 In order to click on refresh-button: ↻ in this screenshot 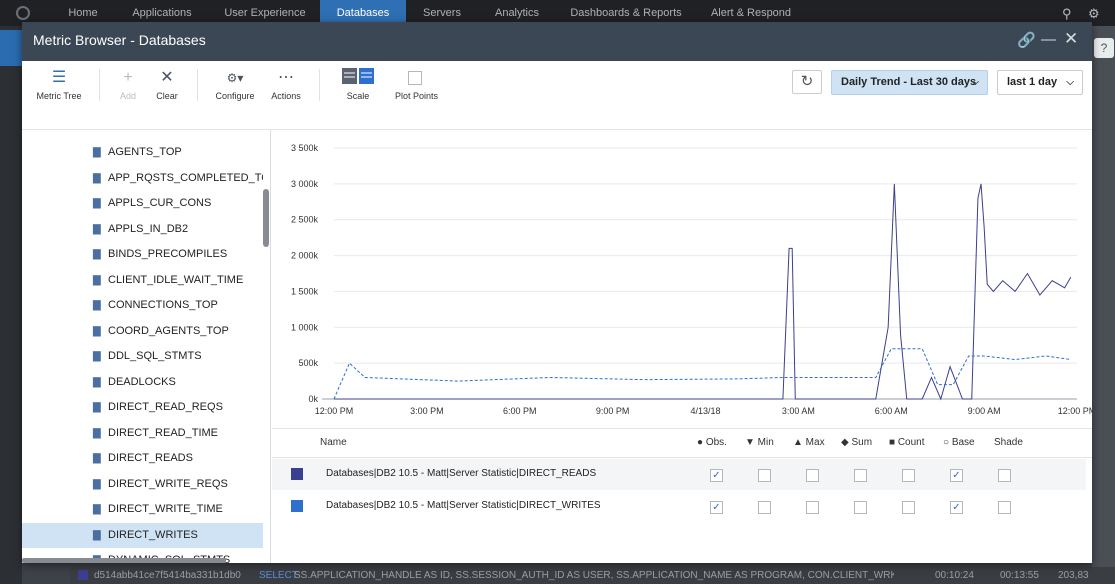, I will do `click(807, 82)`.